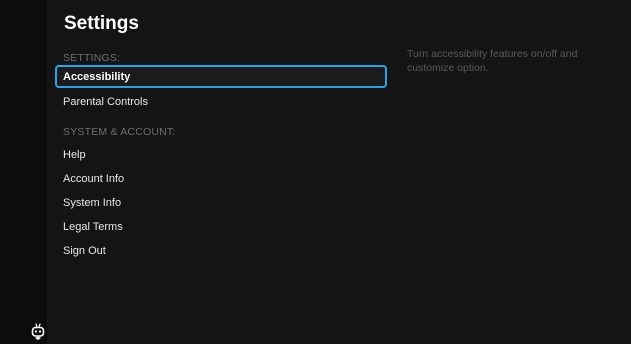 The height and width of the screenshot is (347, 631). What do you see at coordinates (221, 76) in the screenshot?
I see `menu-item-accessibility: Accessibility` at bounding box center [221, 76].